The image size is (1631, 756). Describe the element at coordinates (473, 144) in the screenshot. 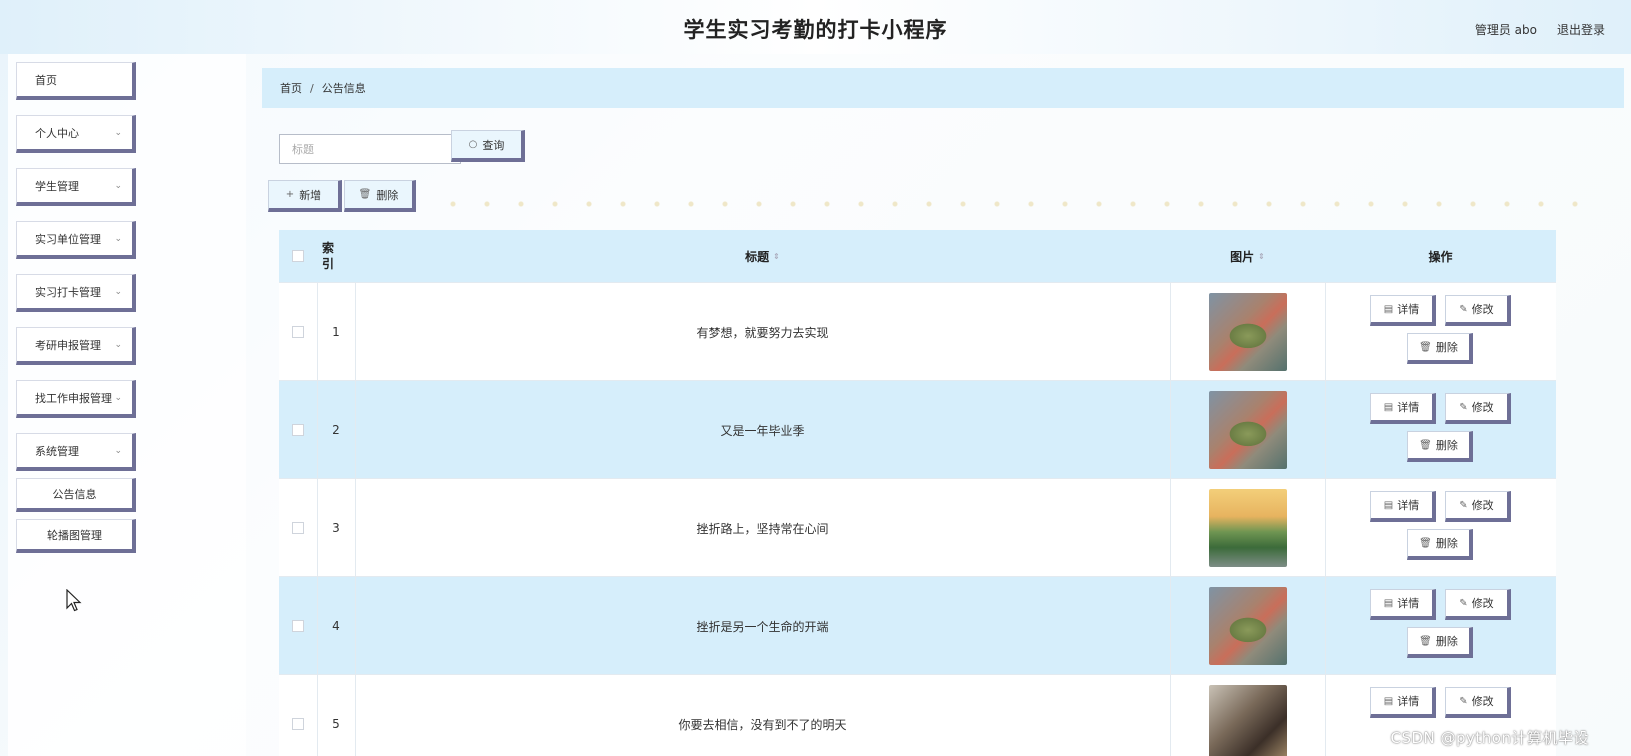

I see `search-icon: ○` at that location.